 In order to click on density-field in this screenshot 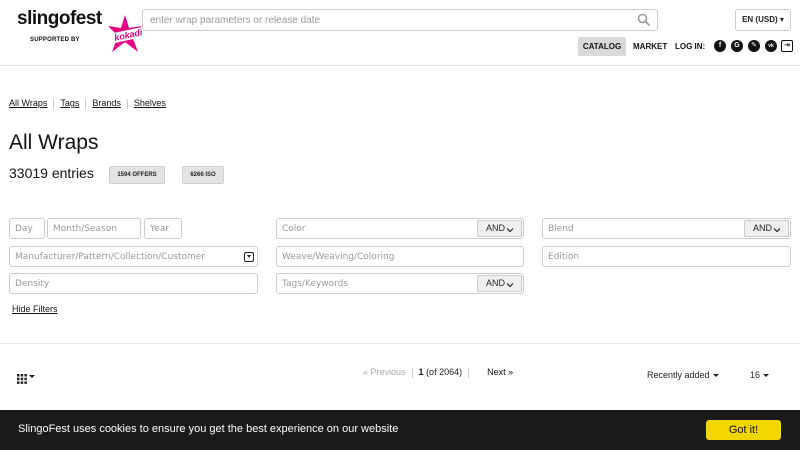, I will do `click(133, 283)`.